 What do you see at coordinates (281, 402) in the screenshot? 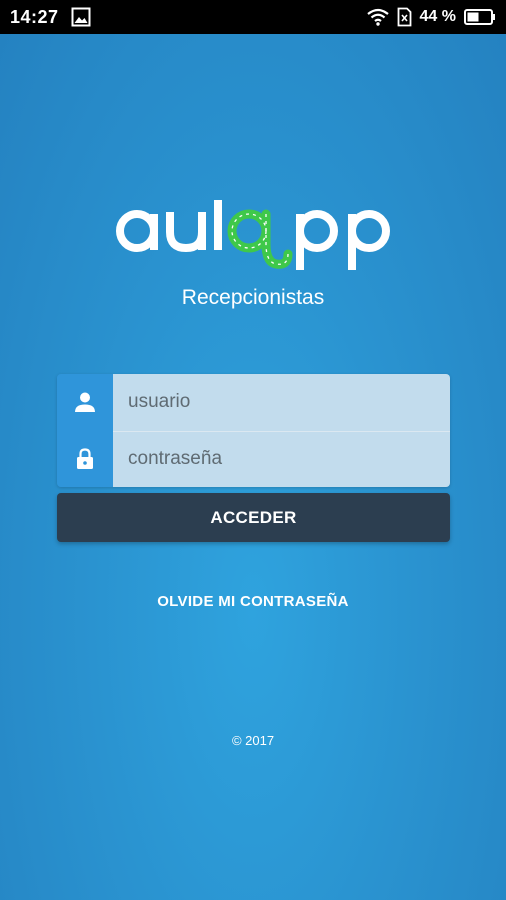
I see `username-input: usuario` at bounding box center [281, 402].